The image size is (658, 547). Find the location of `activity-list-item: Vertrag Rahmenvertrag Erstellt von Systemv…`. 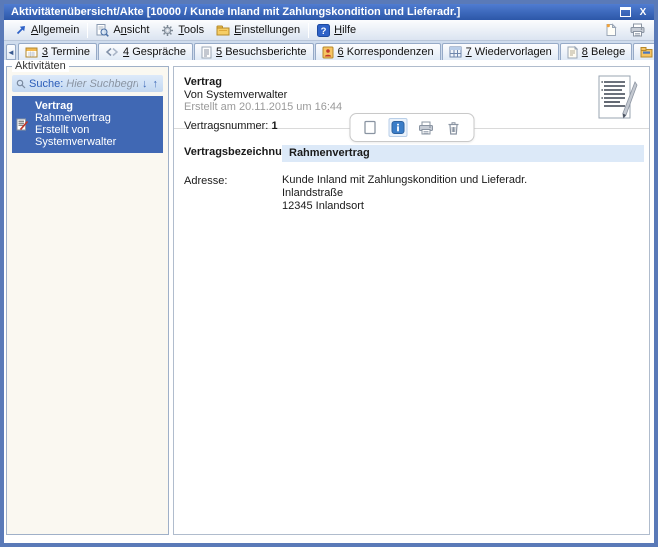

activity-list-item: Vertrag Rahmenvertrag Erstellt von Systemv… is located at coordinates (87, 124).